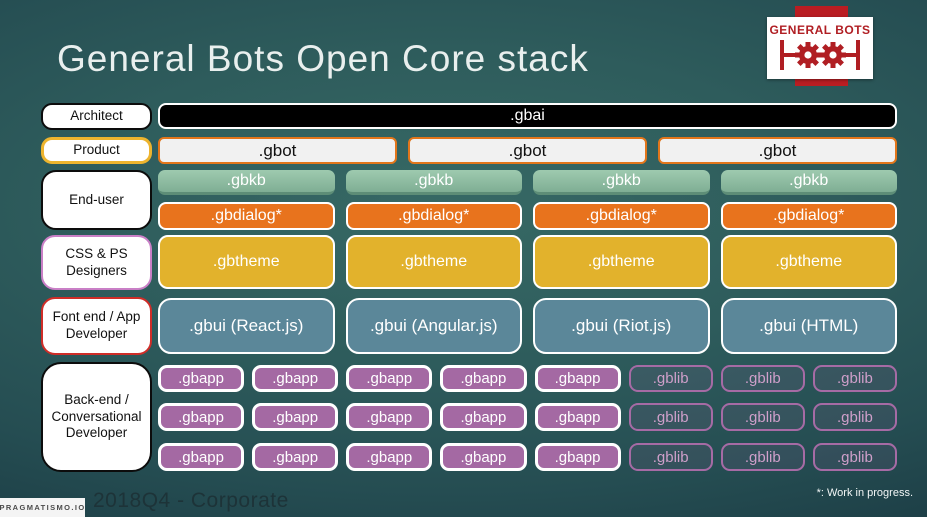 The width and height of the screenshot is (927, 517). Describe the element at coordinates (670, 457) in the screenshot. I see `gblib-box-r3c1: .gblib` at that location.